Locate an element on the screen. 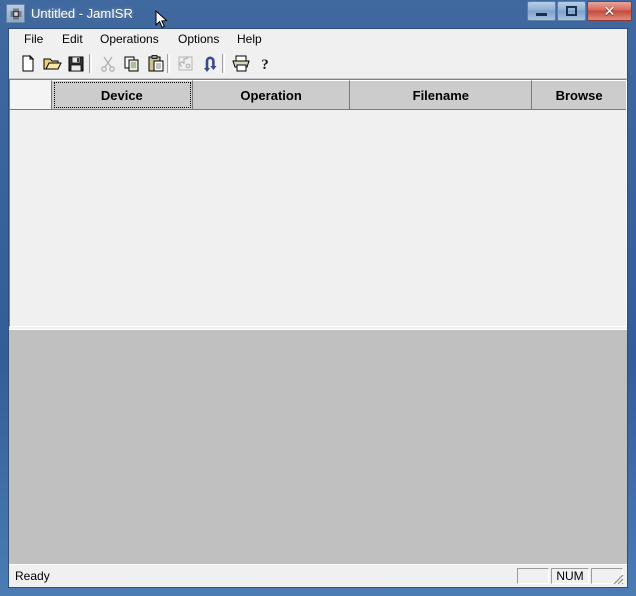 The image size is (636, 596). cut-button is located at coordinates (108, 63).